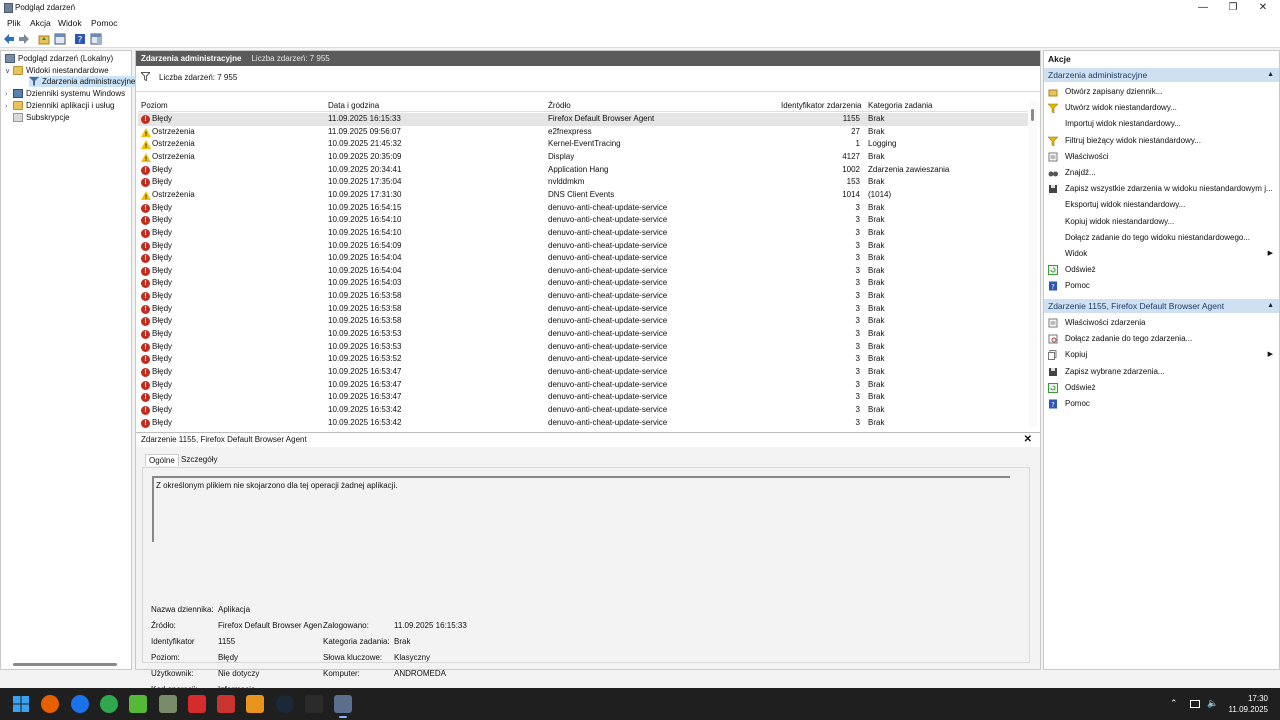 Image resolution: width=1280 pixels, height=720 pixels. Describe the element at coordinates (167, 704) in the screenshot. I see `explorer-icon` at that location.